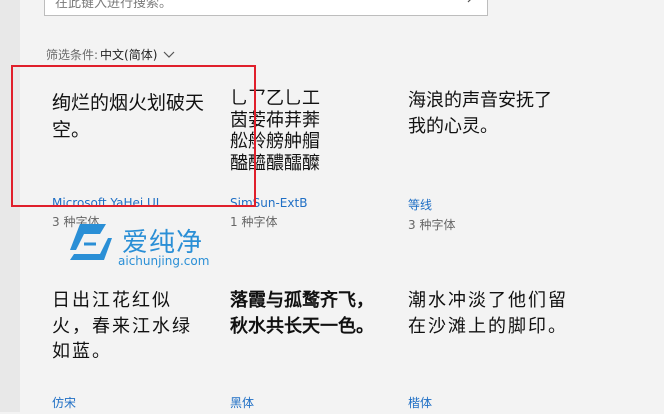  I want to click on font-sample: 绚烂的烟火划破天空。, so click(128, 116).